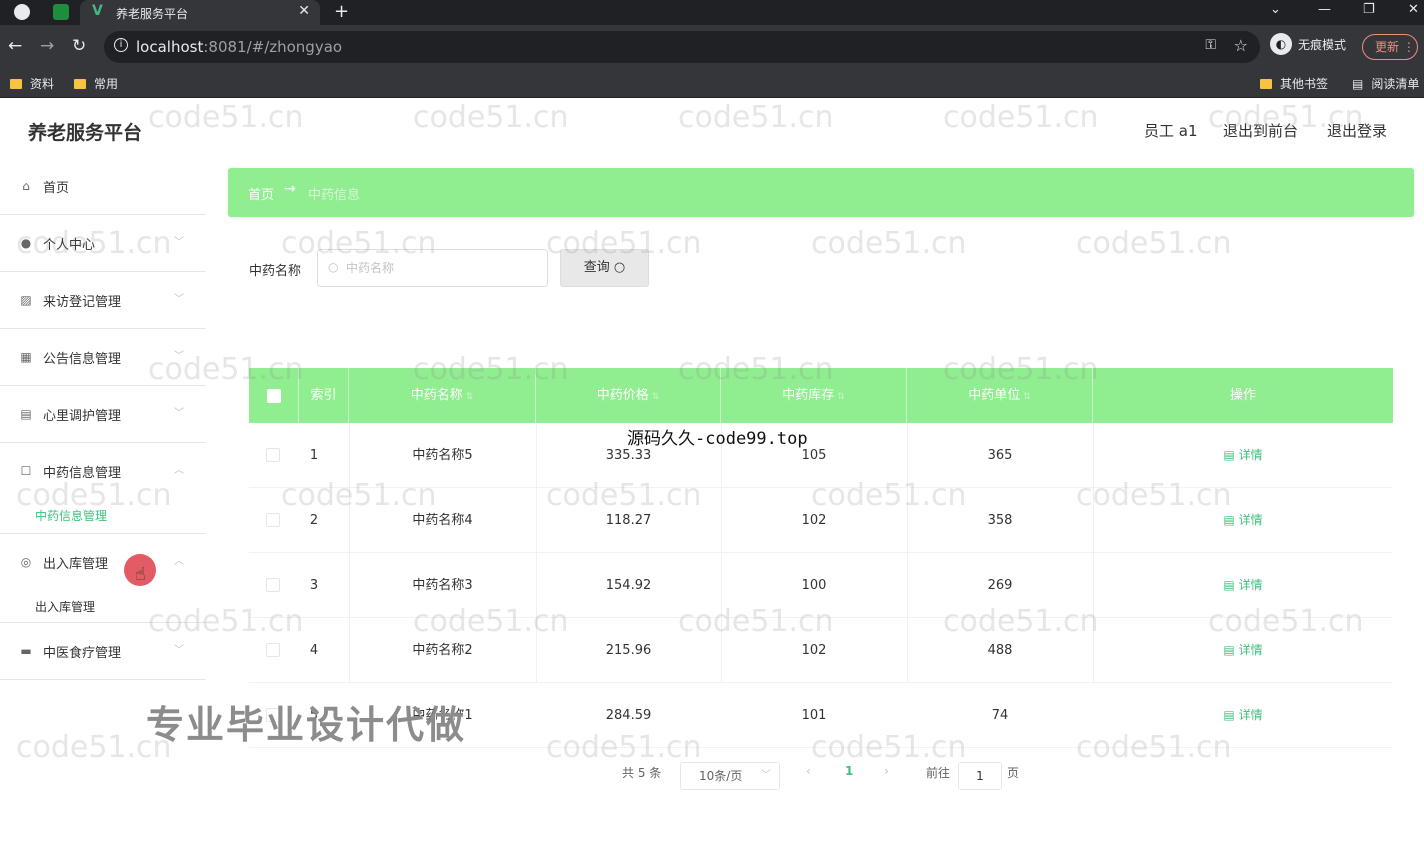  Describe the element at coordinates (1390, 47) in the screenshot. I see `update-button: 更新 ⋮` at that location.